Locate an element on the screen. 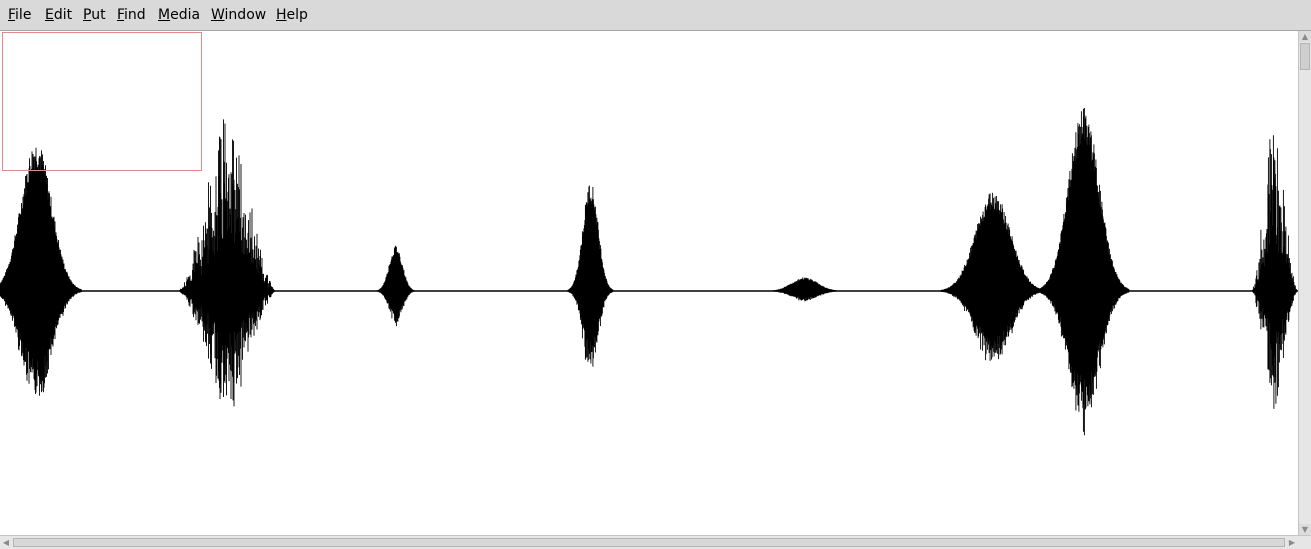 The height and width of the screenshot is (549, 1311). scroll-up-arrow-icon: ▲ is located at coordinates (1305, 36).